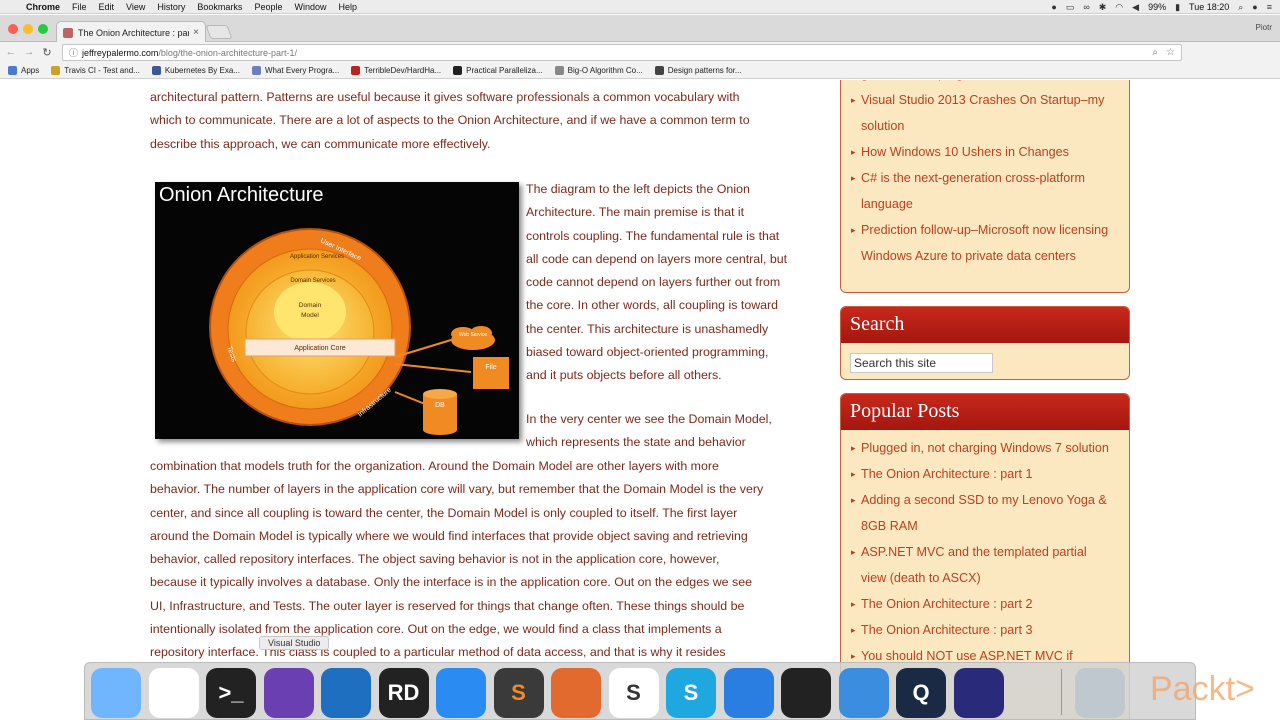 The height and width of the screenshot is (720, 1280). I want to click on menu-chrome: Chrome, so click(47, 7).